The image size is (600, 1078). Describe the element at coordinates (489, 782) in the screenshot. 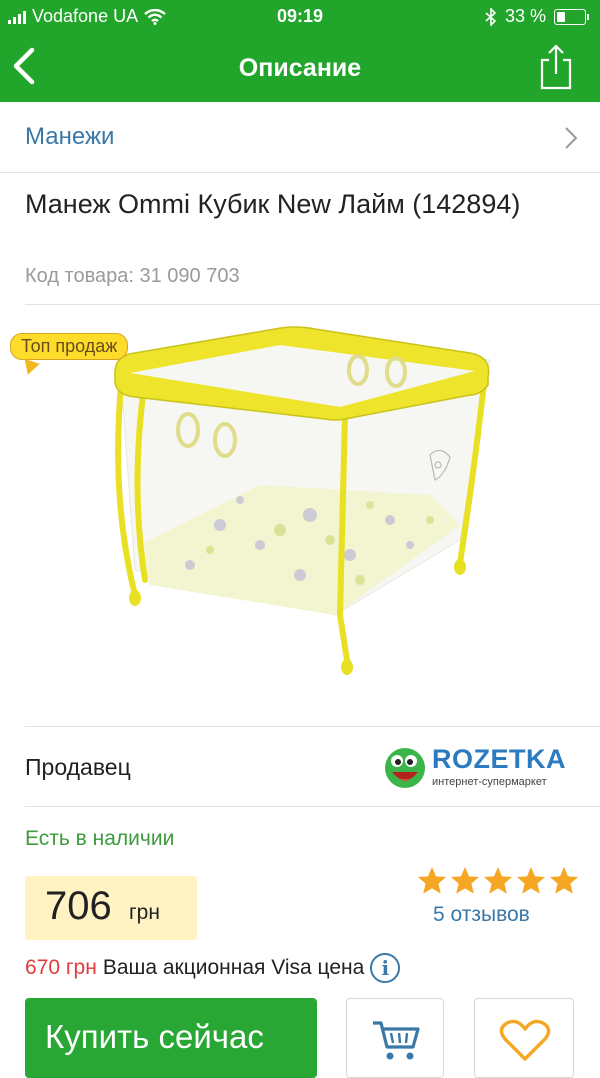

I see `seller-tagline: интернет-супермаркет` at that location.